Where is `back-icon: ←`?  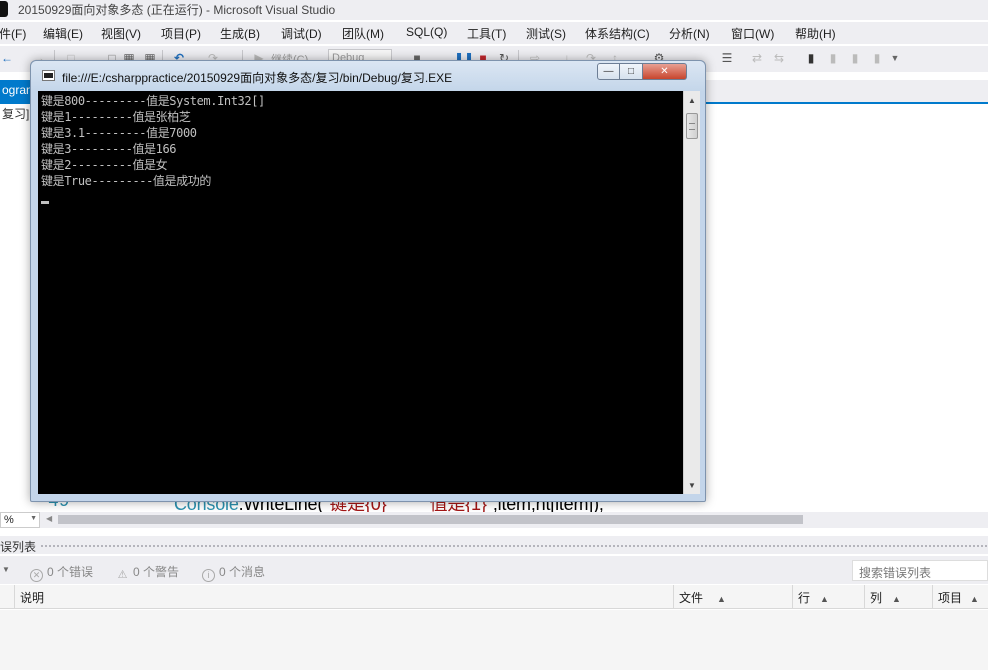 back-icon: ← is located at coordinates (7, 58).